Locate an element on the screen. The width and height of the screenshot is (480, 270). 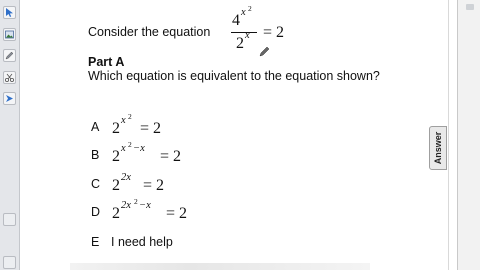
part-label: Part A is located at coordinates (106, 62).